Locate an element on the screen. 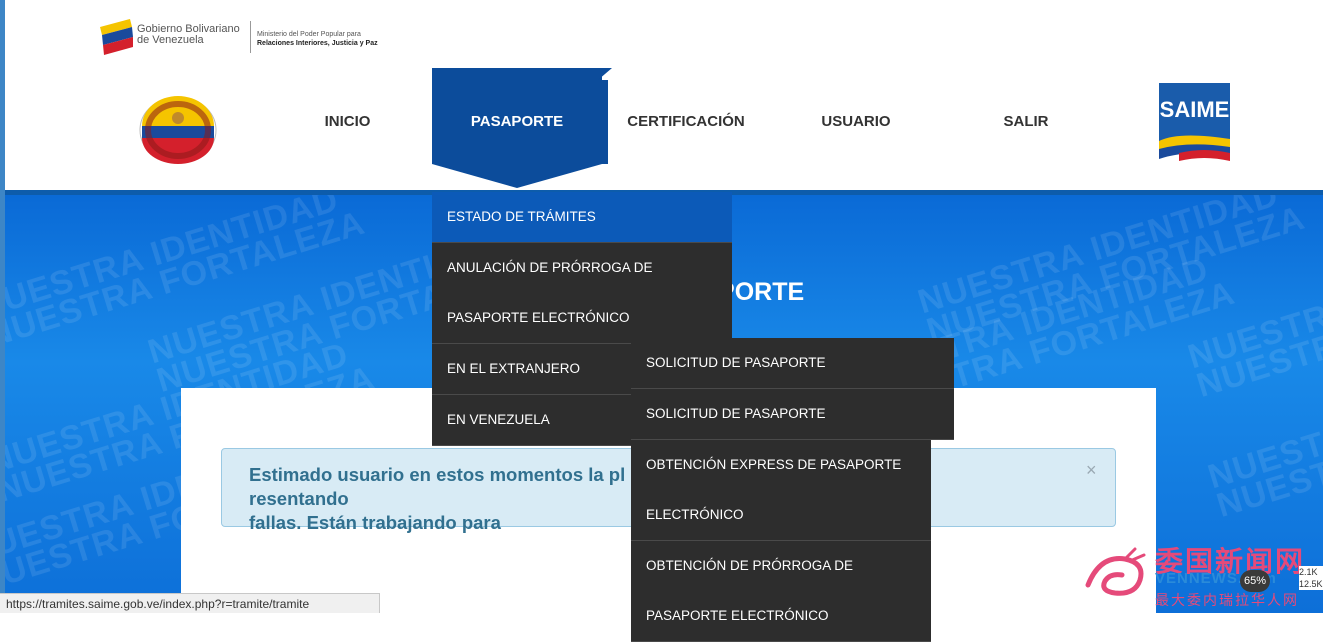  alert-line2-left: fallas. Están trabajando para is located at coordinates (375, 522).